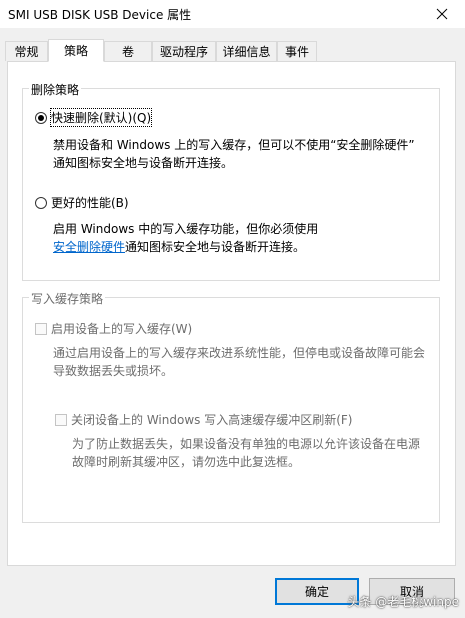 The height and width of the screenshot is (618, 465). I want to click on safely-remove-hardware-link: 安全删除硬件, so click(89, 247).